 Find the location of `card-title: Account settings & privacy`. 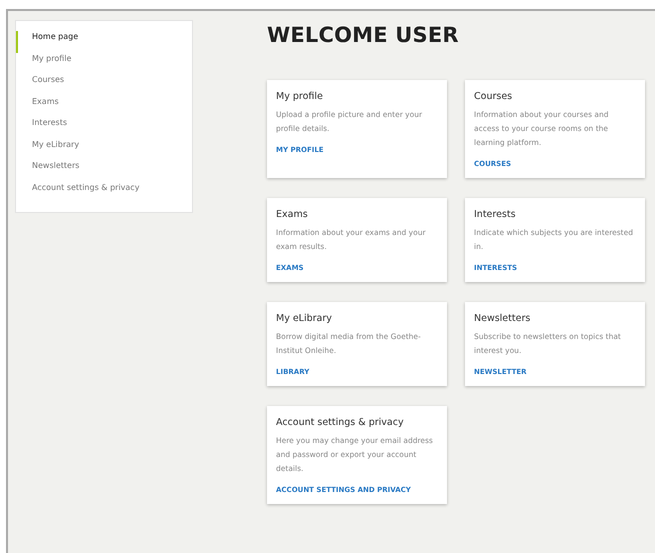

card-title: Account settings & privacy is located at coordinates (340, 422).